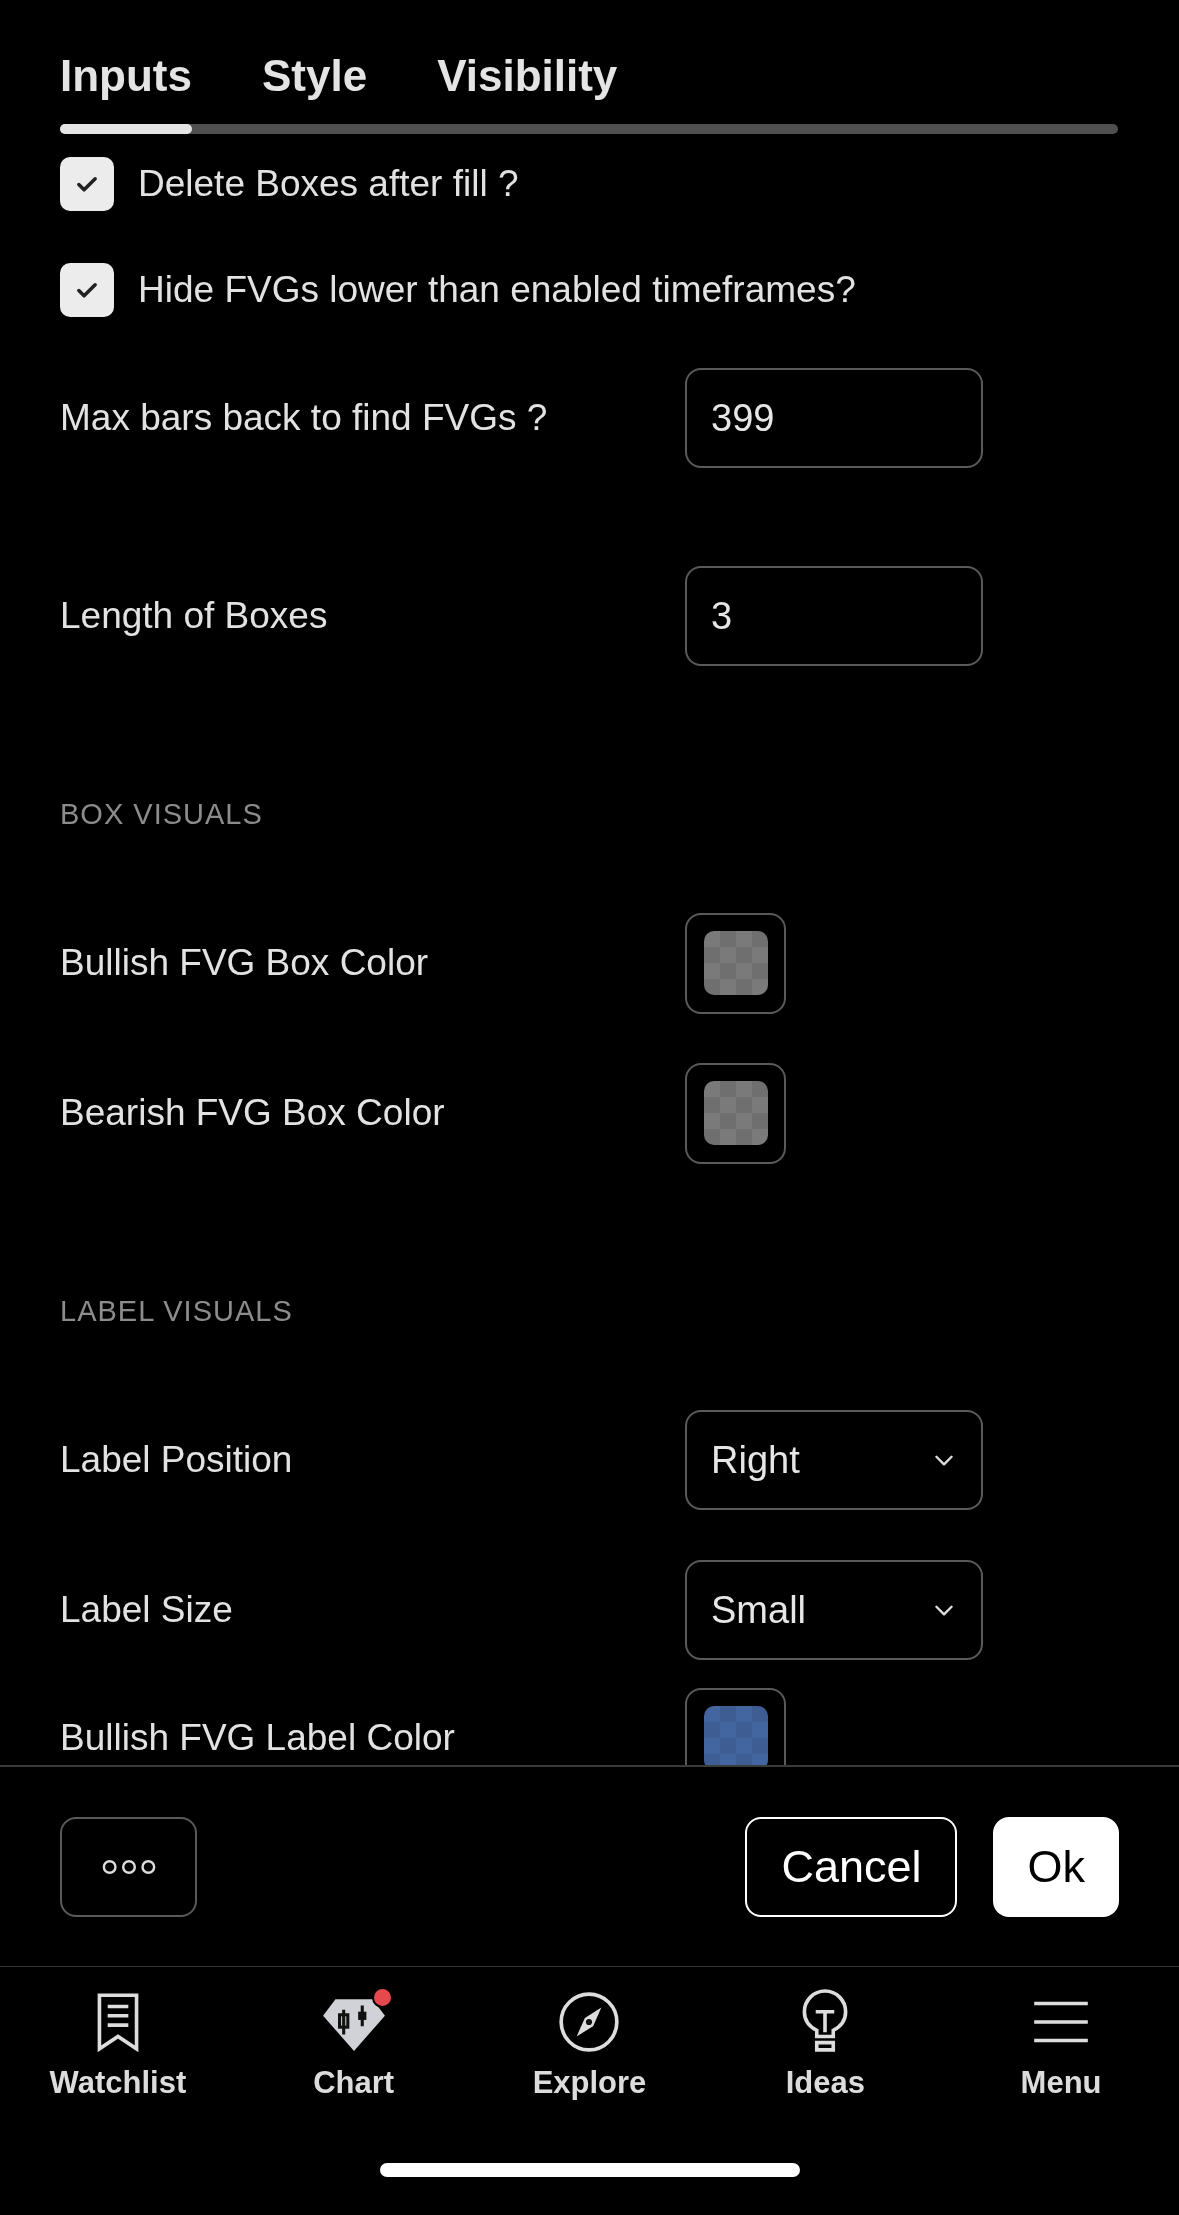 The image size is (1179, 2215). Describe the element at coordinates (1056, 1866) in the screenshot. I see `ok-button: Ok` at that location.